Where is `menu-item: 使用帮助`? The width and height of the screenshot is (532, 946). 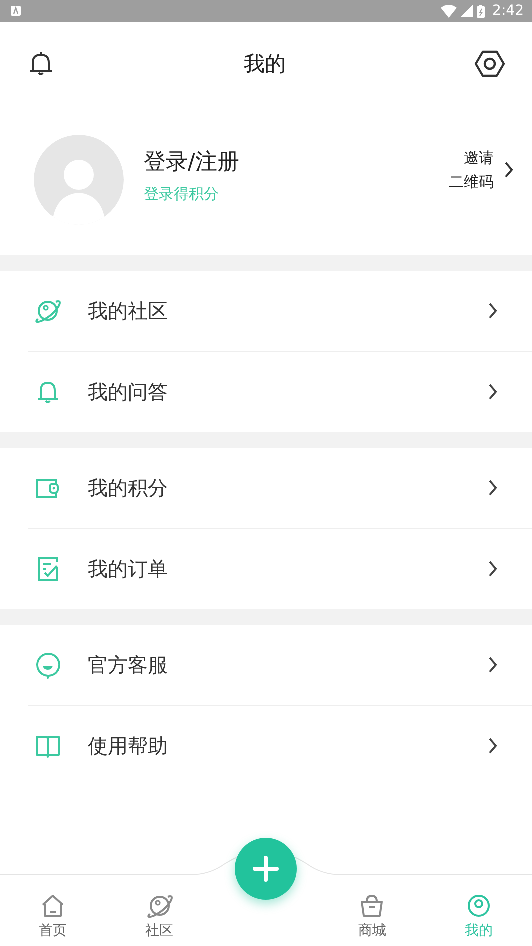
menu-item: 使用帮助 is located at coordinates (266, 746).